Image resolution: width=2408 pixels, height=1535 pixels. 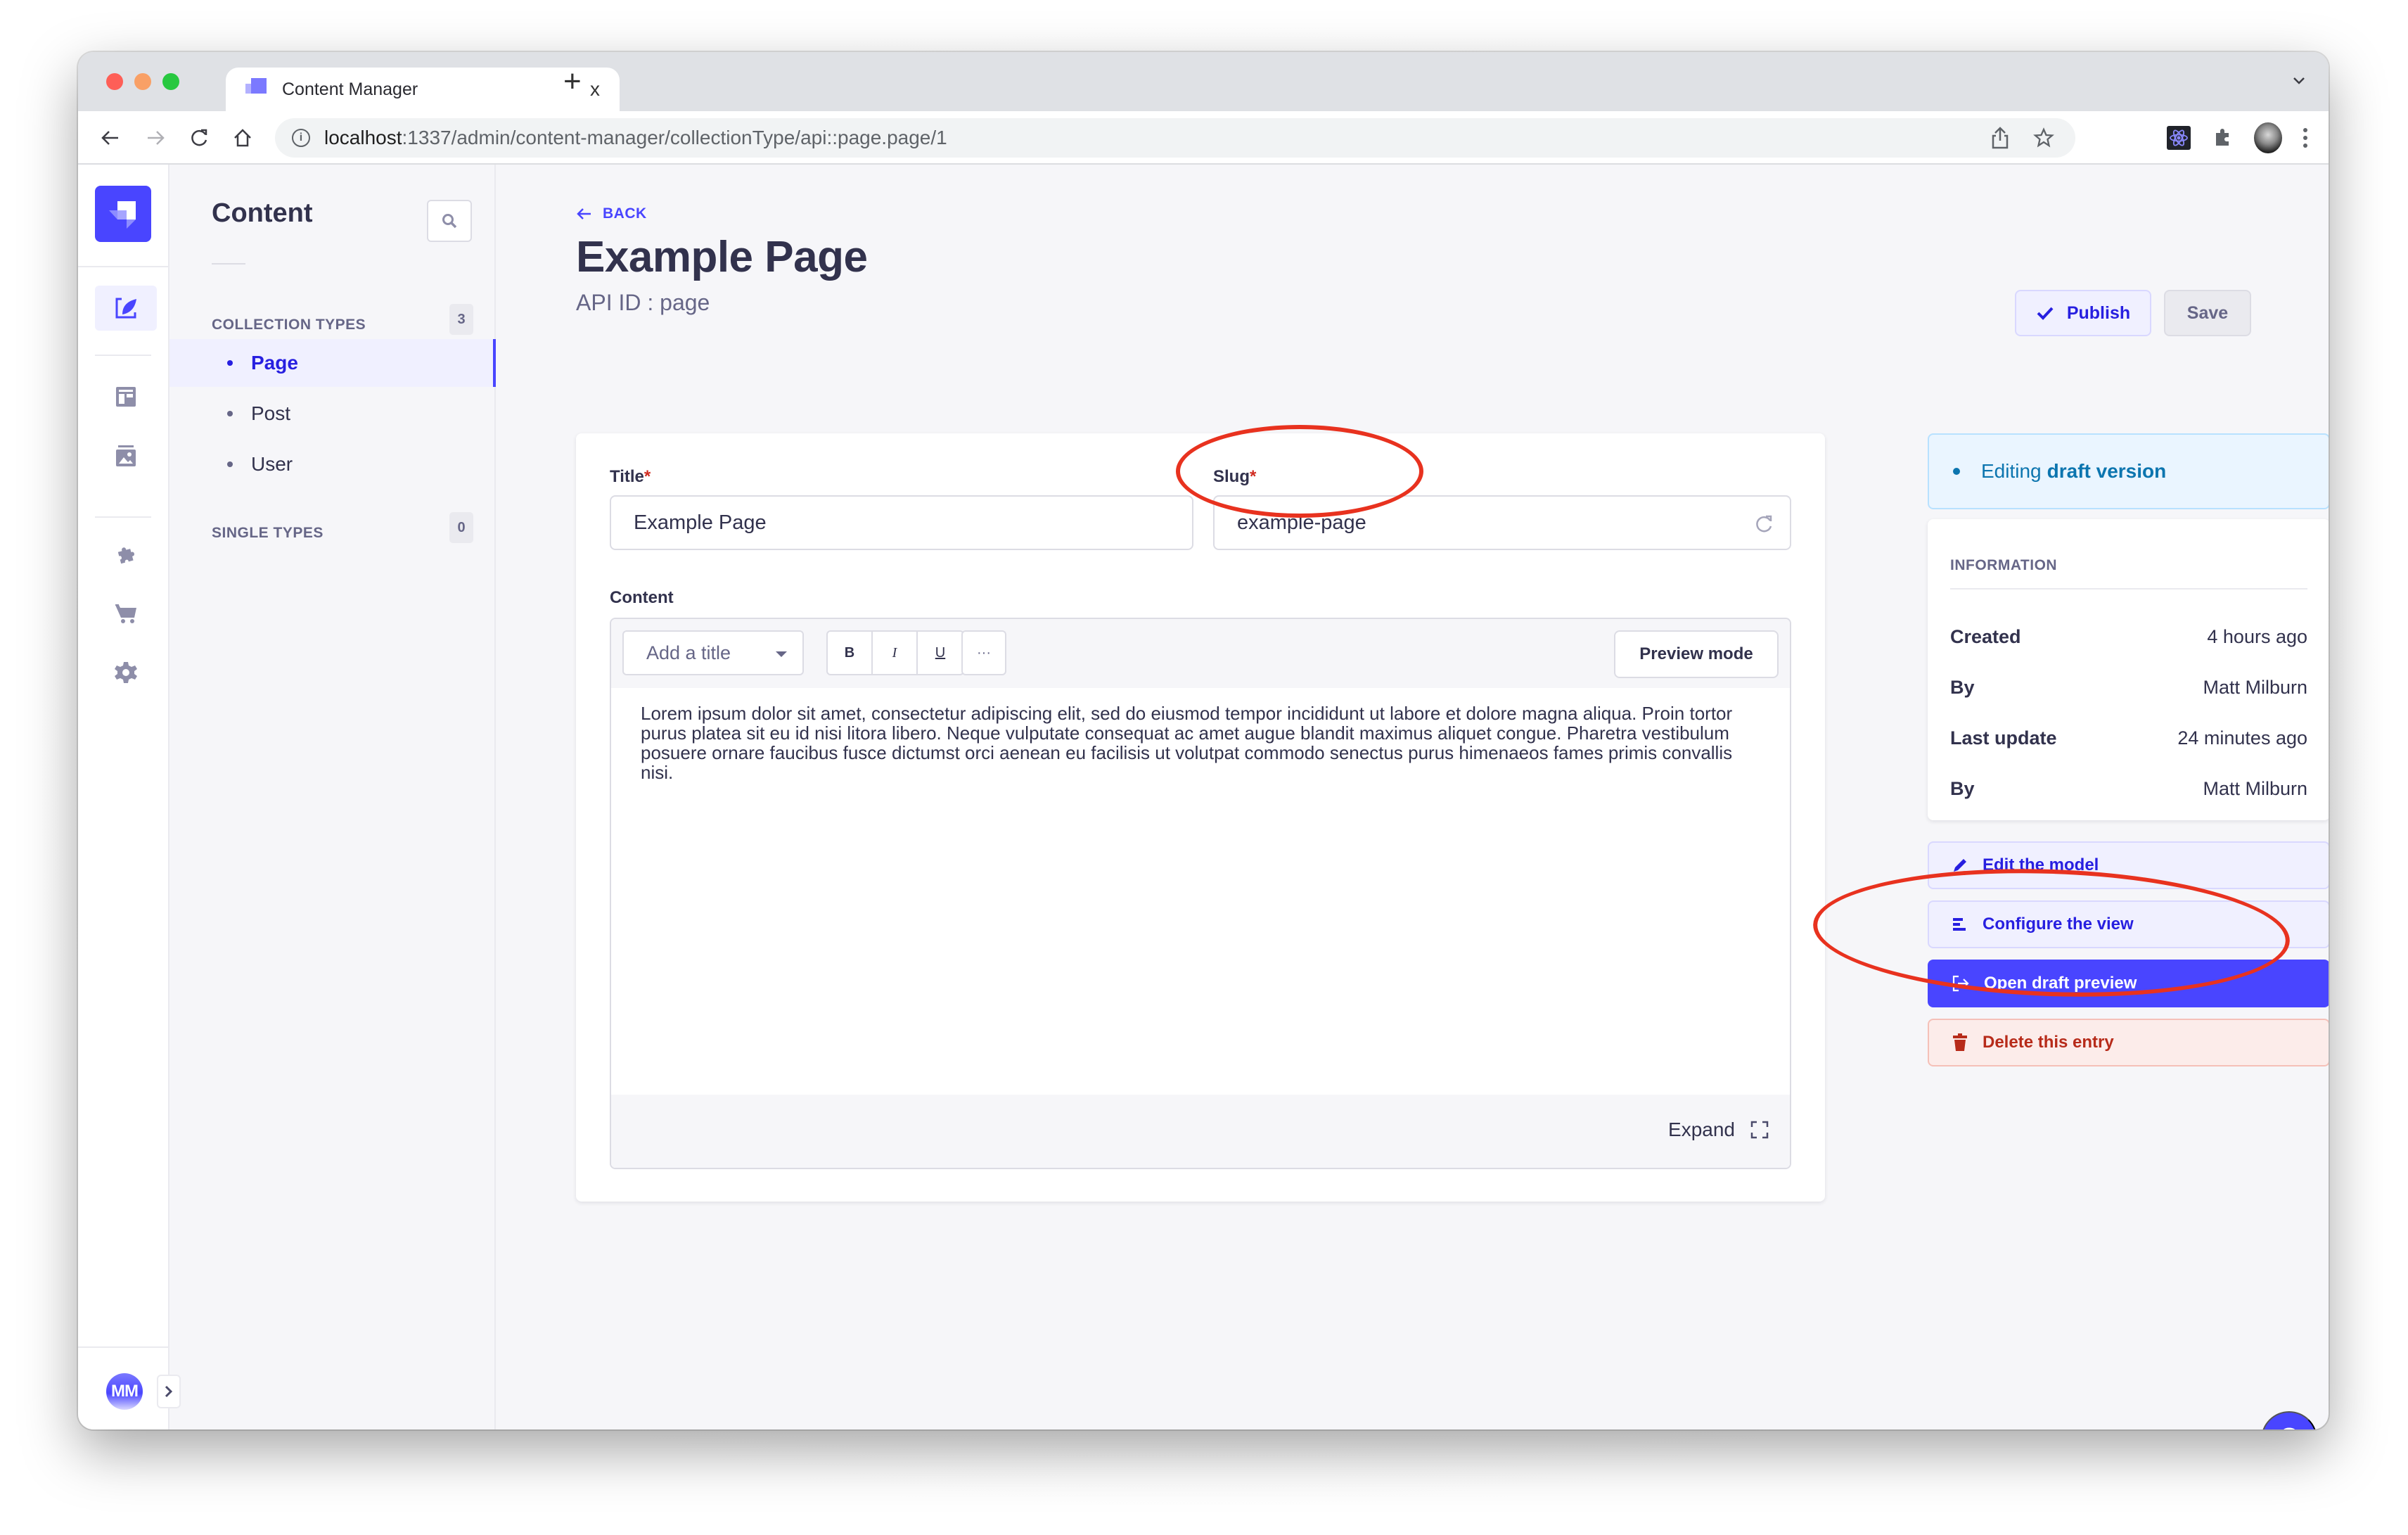 What do you see at coordinates (2128, 589) in the screenshot?
I see `information-divider` at bounding box center [2128, 589].